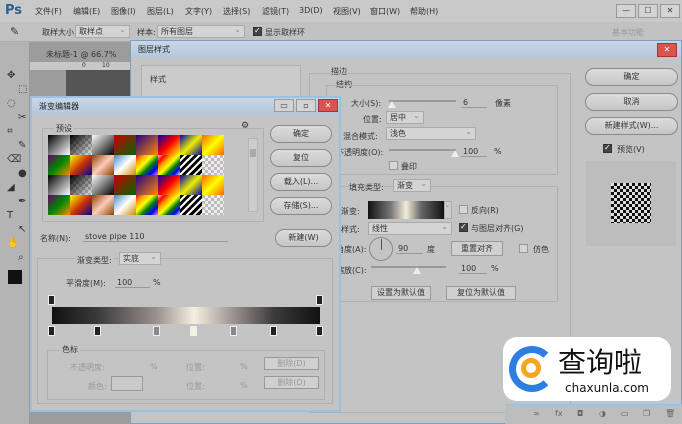 The width and height of the screenshot is (682, 424). Describe the element at coordinates (393, 165) in the screenshot. I see `overprint-checkbox` at that location.